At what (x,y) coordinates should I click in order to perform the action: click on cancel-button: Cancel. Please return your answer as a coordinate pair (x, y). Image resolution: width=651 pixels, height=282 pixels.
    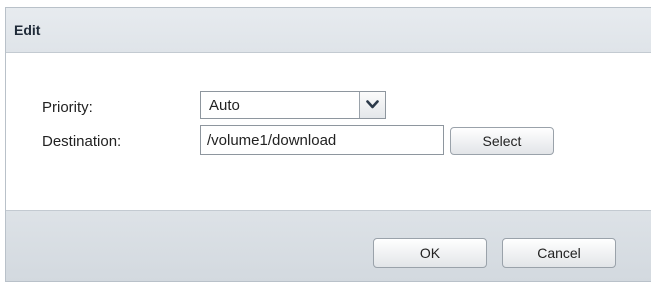
    Looking at the image, I should click on (559, 253).